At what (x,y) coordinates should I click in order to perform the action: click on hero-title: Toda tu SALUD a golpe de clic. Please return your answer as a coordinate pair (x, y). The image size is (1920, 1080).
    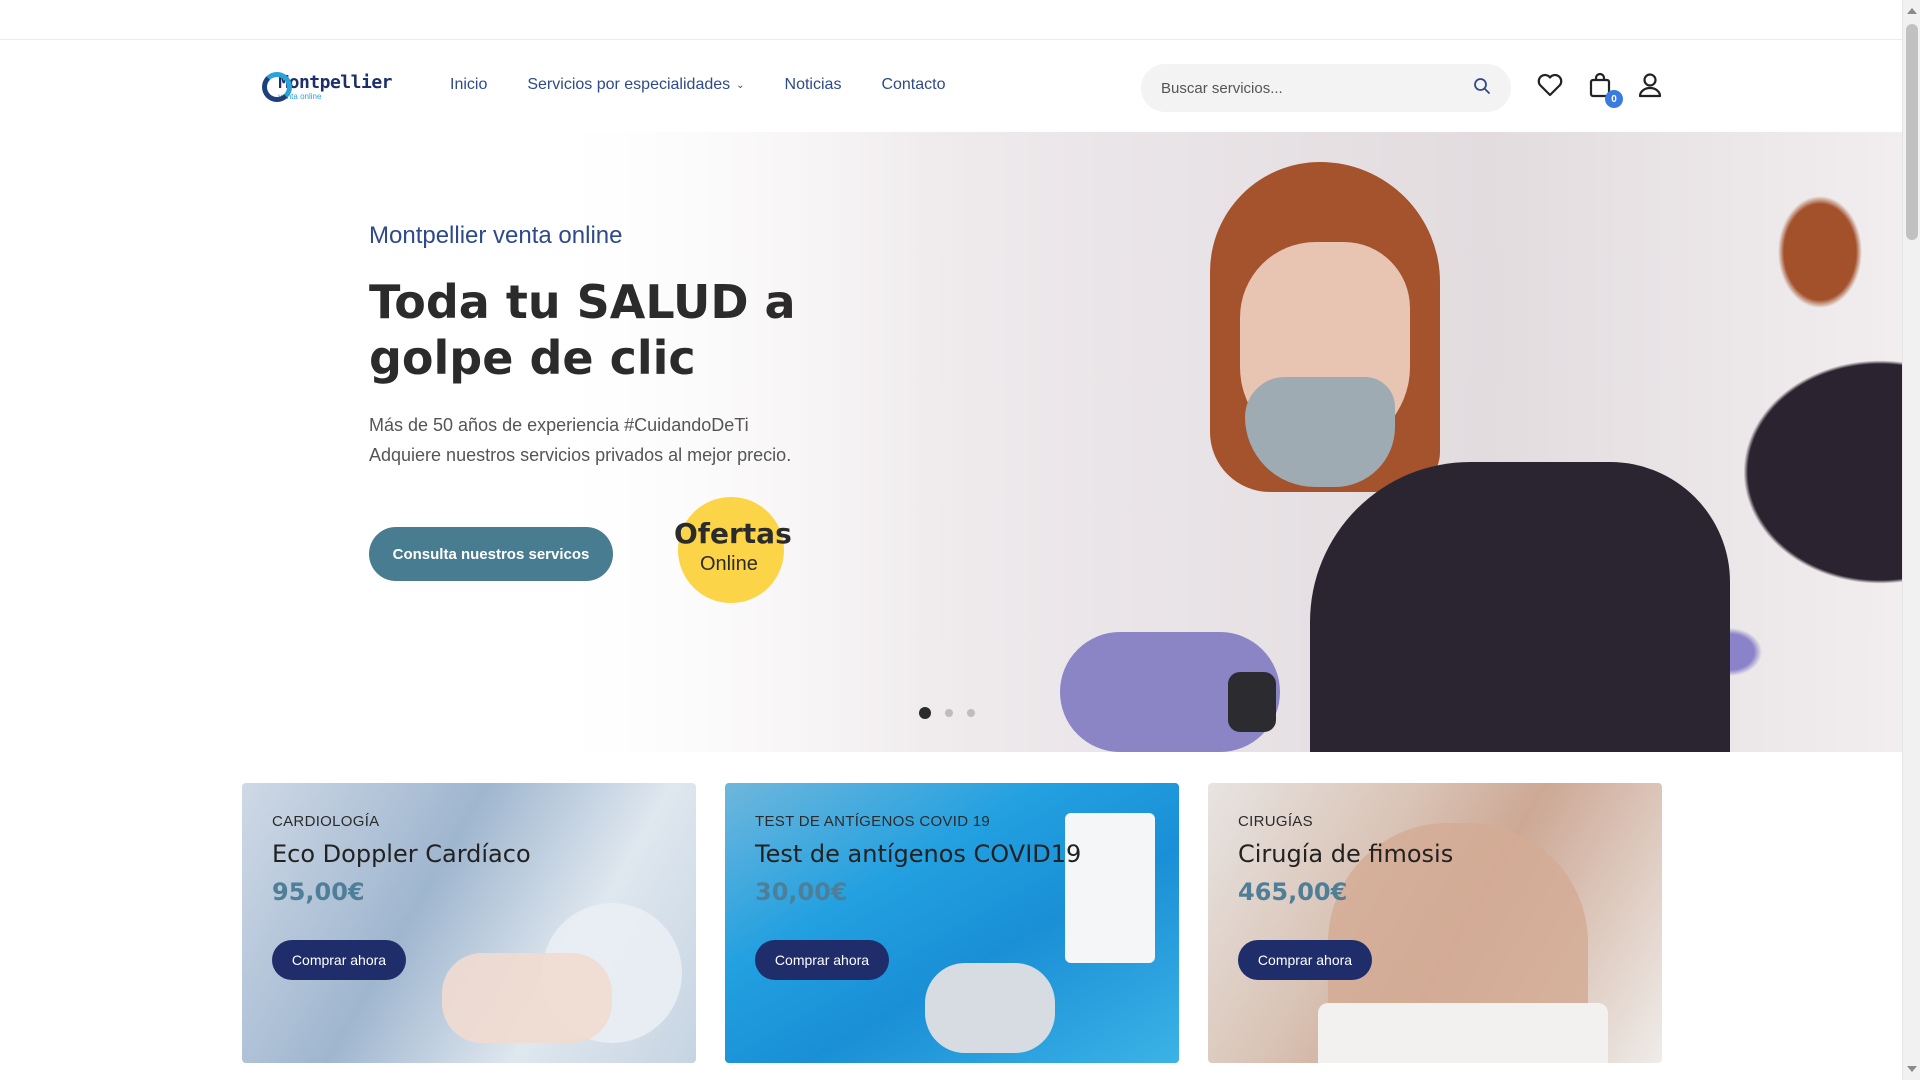
    Looking at the image, I should click on (582, 330).